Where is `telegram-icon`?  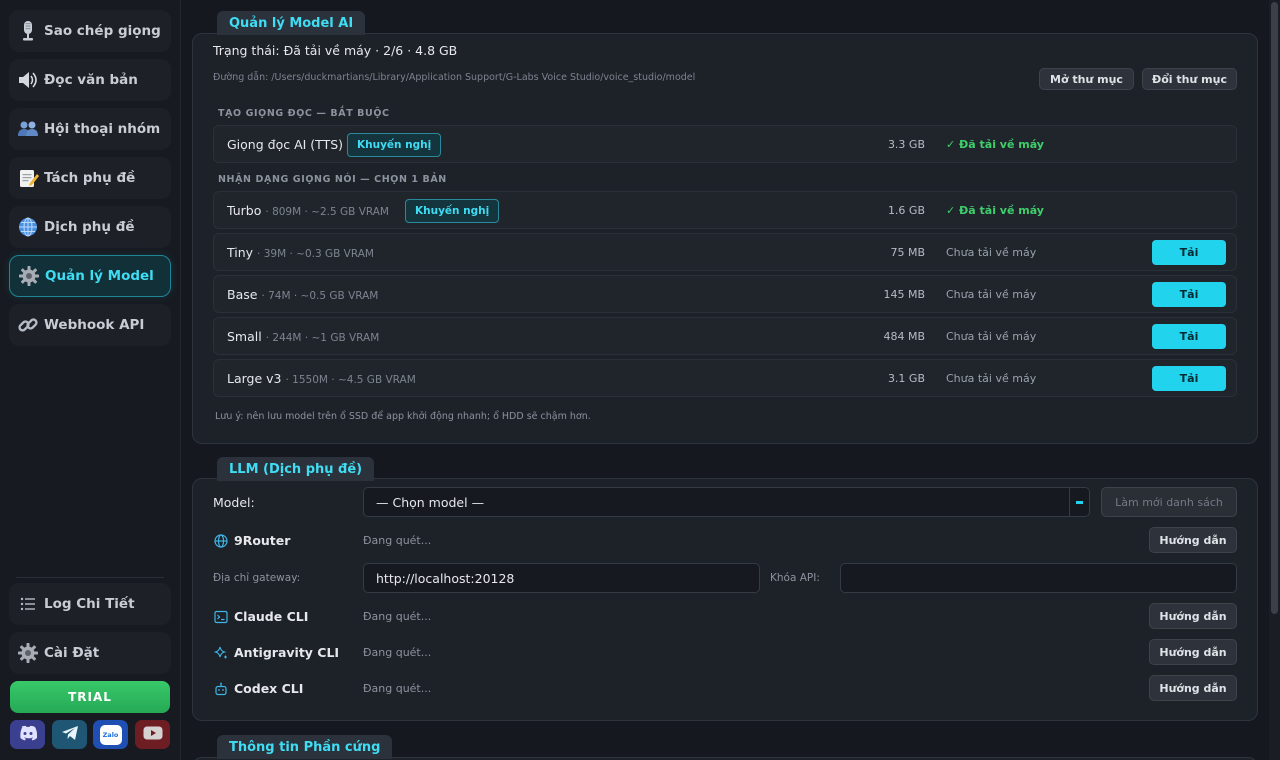
telegram-icon is located at coordinates (70, 735).